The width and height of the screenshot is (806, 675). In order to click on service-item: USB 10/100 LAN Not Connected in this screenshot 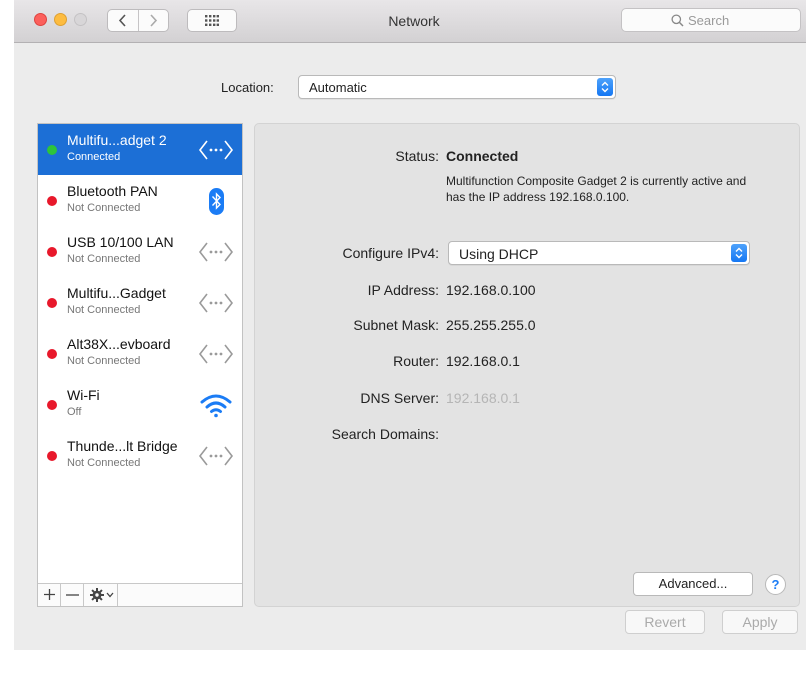, I will do `click(140, 251)`.